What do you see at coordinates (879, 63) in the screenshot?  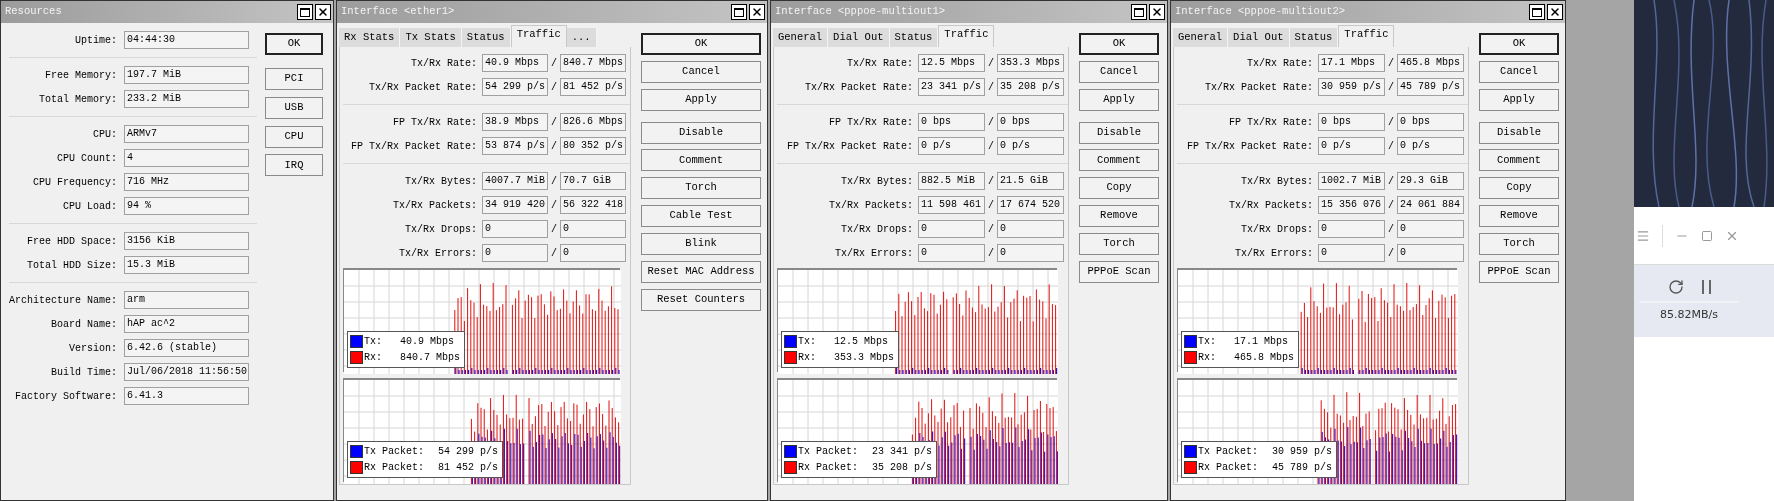 I see `field-label: Tx/Rx Rate:` at bounding box center [879, 63].